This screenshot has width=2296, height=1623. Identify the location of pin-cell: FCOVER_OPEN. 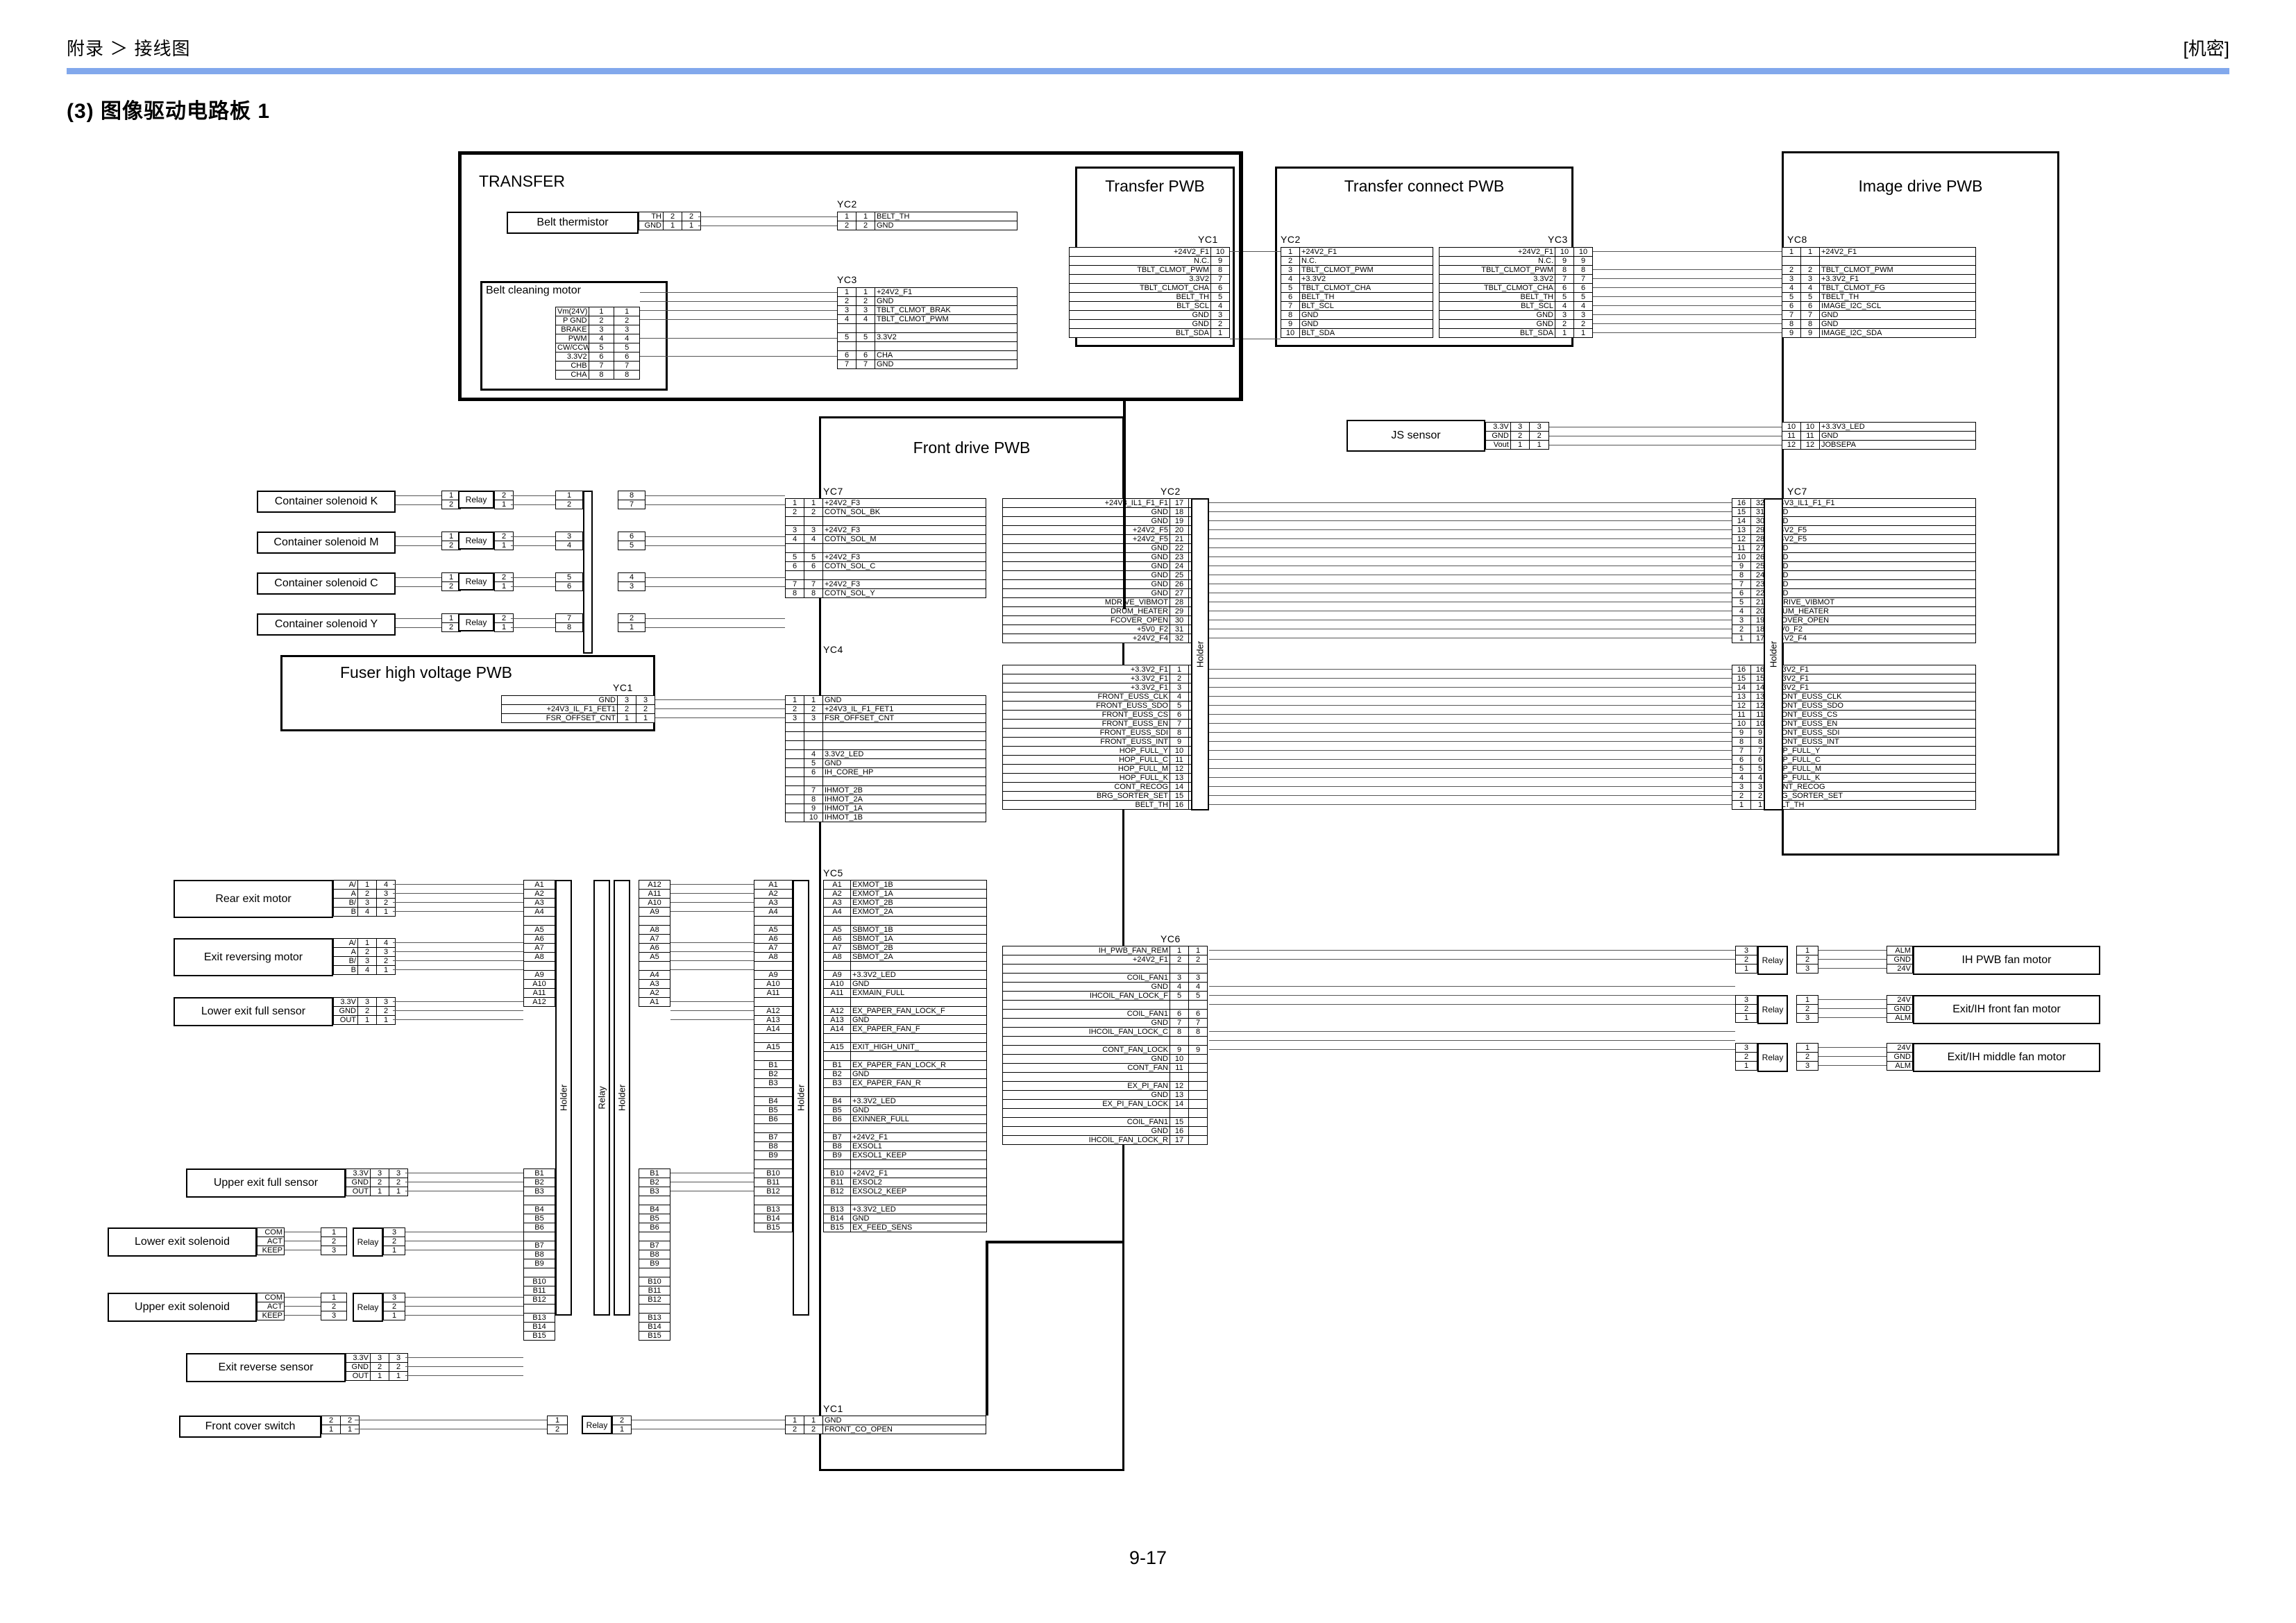
(1086, 620).